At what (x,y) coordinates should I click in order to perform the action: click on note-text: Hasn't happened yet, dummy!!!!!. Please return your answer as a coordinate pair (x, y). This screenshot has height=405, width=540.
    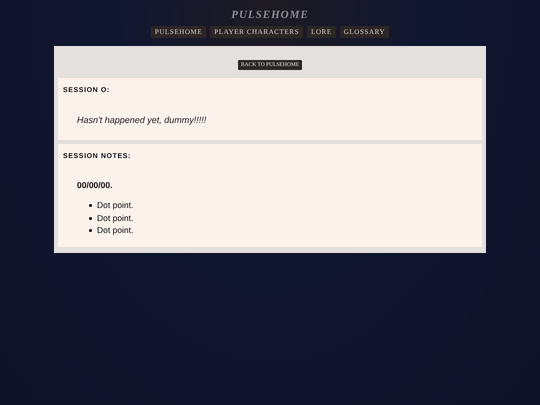
    Looking at the image, I should click on (142, 120).